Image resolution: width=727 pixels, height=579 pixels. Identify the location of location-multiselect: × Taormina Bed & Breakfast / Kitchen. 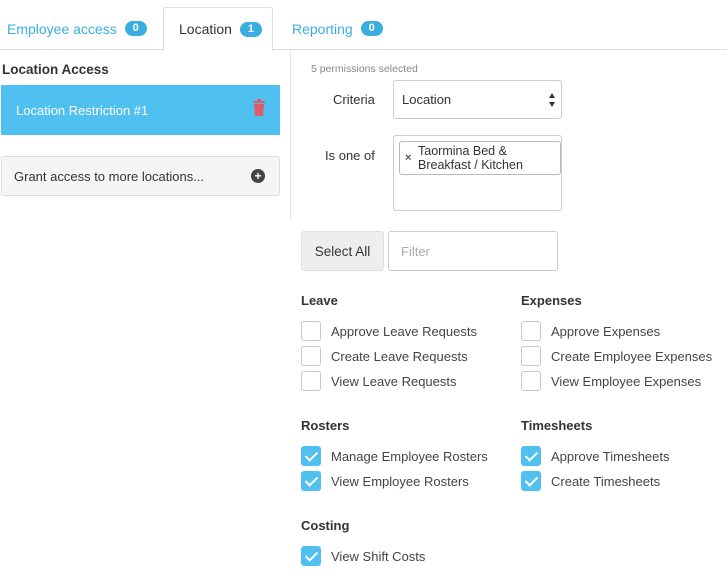
(477, 173).